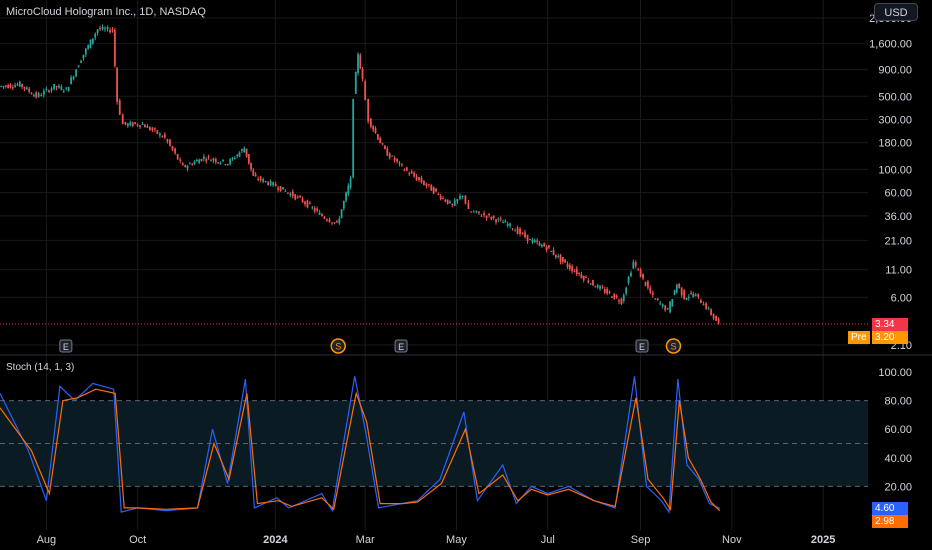  What do you see at coordinates (895, 71) in the screenshot?
I see `price-tick-label: 900.00` at bounding box center [895, 71].